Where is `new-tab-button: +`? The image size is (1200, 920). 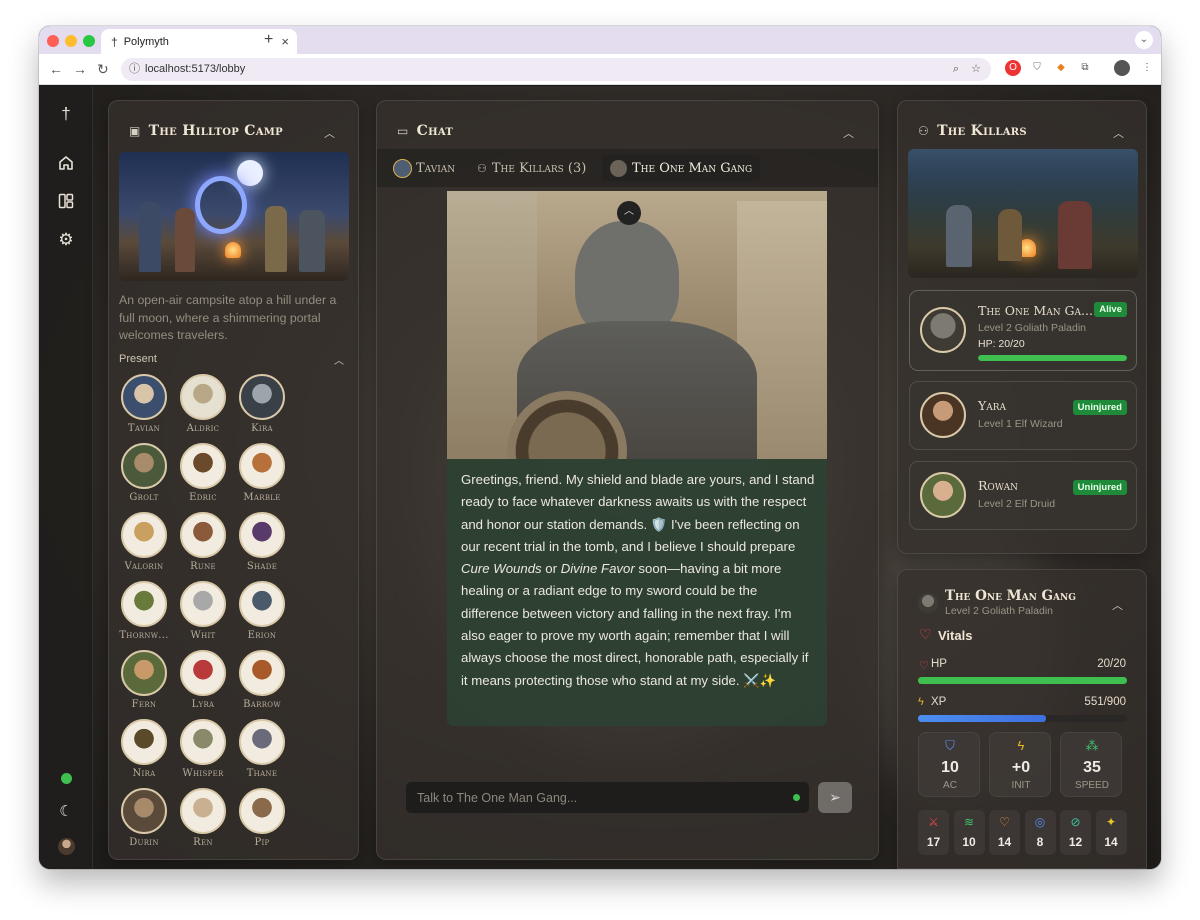 new-tab-button: + is located at coordinates (268, 40).